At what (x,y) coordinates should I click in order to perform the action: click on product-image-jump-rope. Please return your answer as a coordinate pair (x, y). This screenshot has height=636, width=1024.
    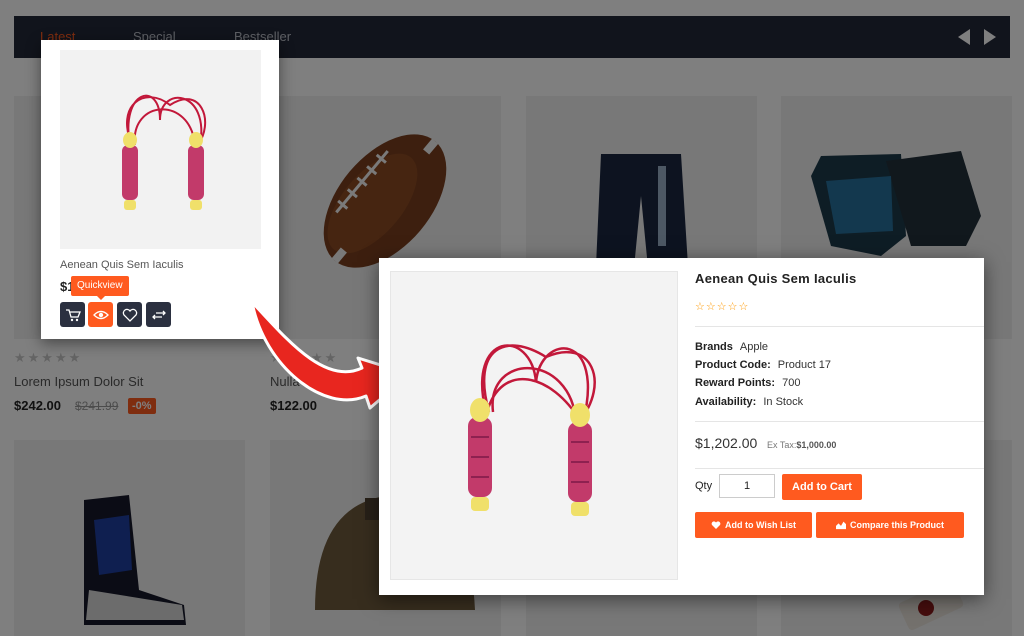
    Looking at the image, I should click on (160, 149).